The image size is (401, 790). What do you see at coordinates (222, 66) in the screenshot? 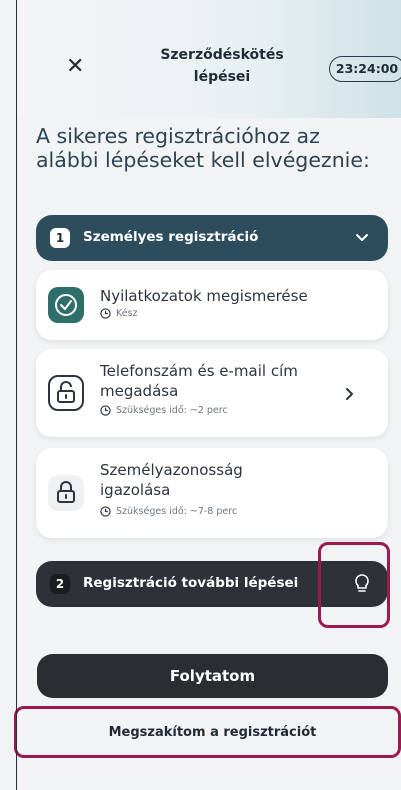
I see `header-title: Szerződéskötés lépései` at bounding box center [222, 66].